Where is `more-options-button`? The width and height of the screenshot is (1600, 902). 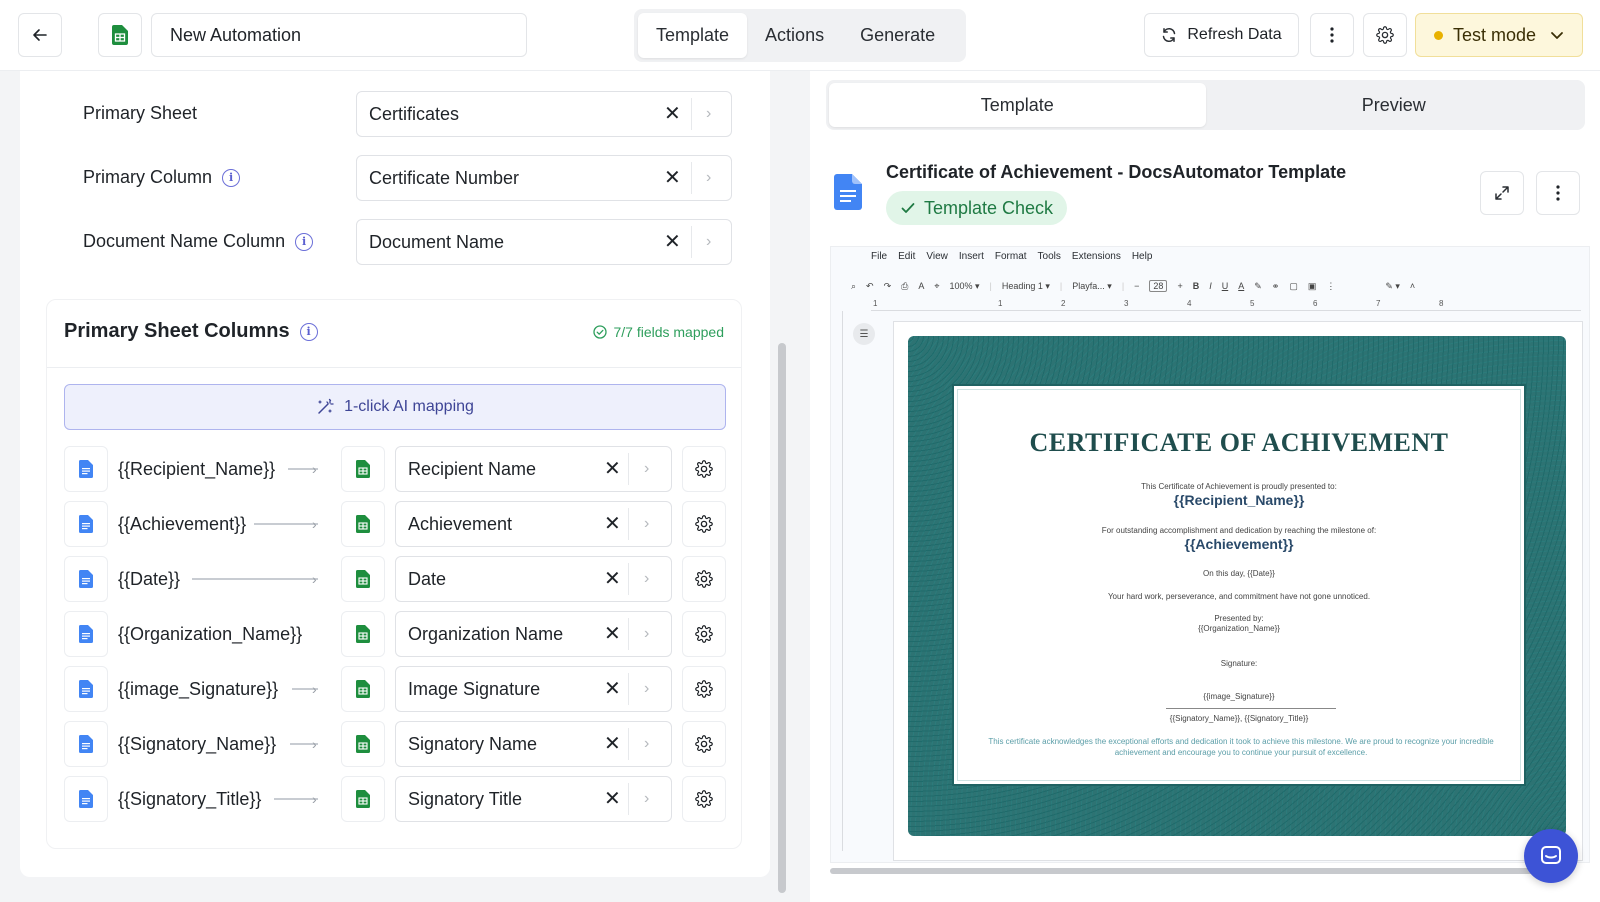
more-options-button is located at coordinates (1332, 35).